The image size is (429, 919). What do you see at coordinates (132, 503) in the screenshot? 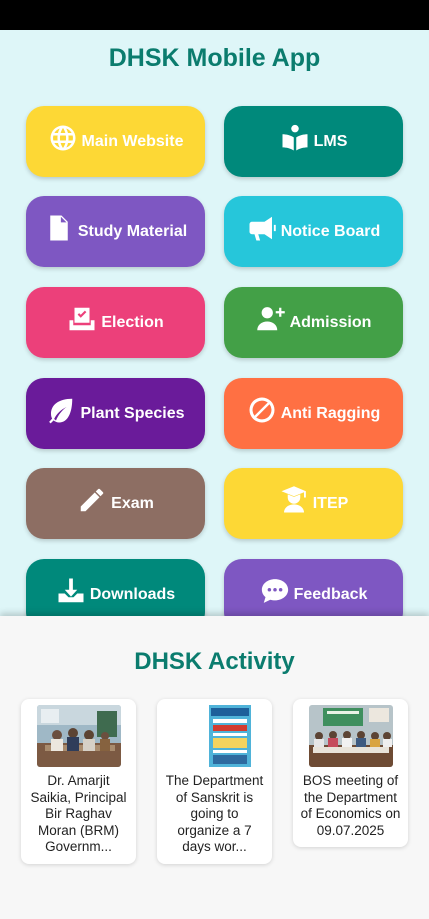
I see `exam-label: Exam` at bounding box center [132, 503].